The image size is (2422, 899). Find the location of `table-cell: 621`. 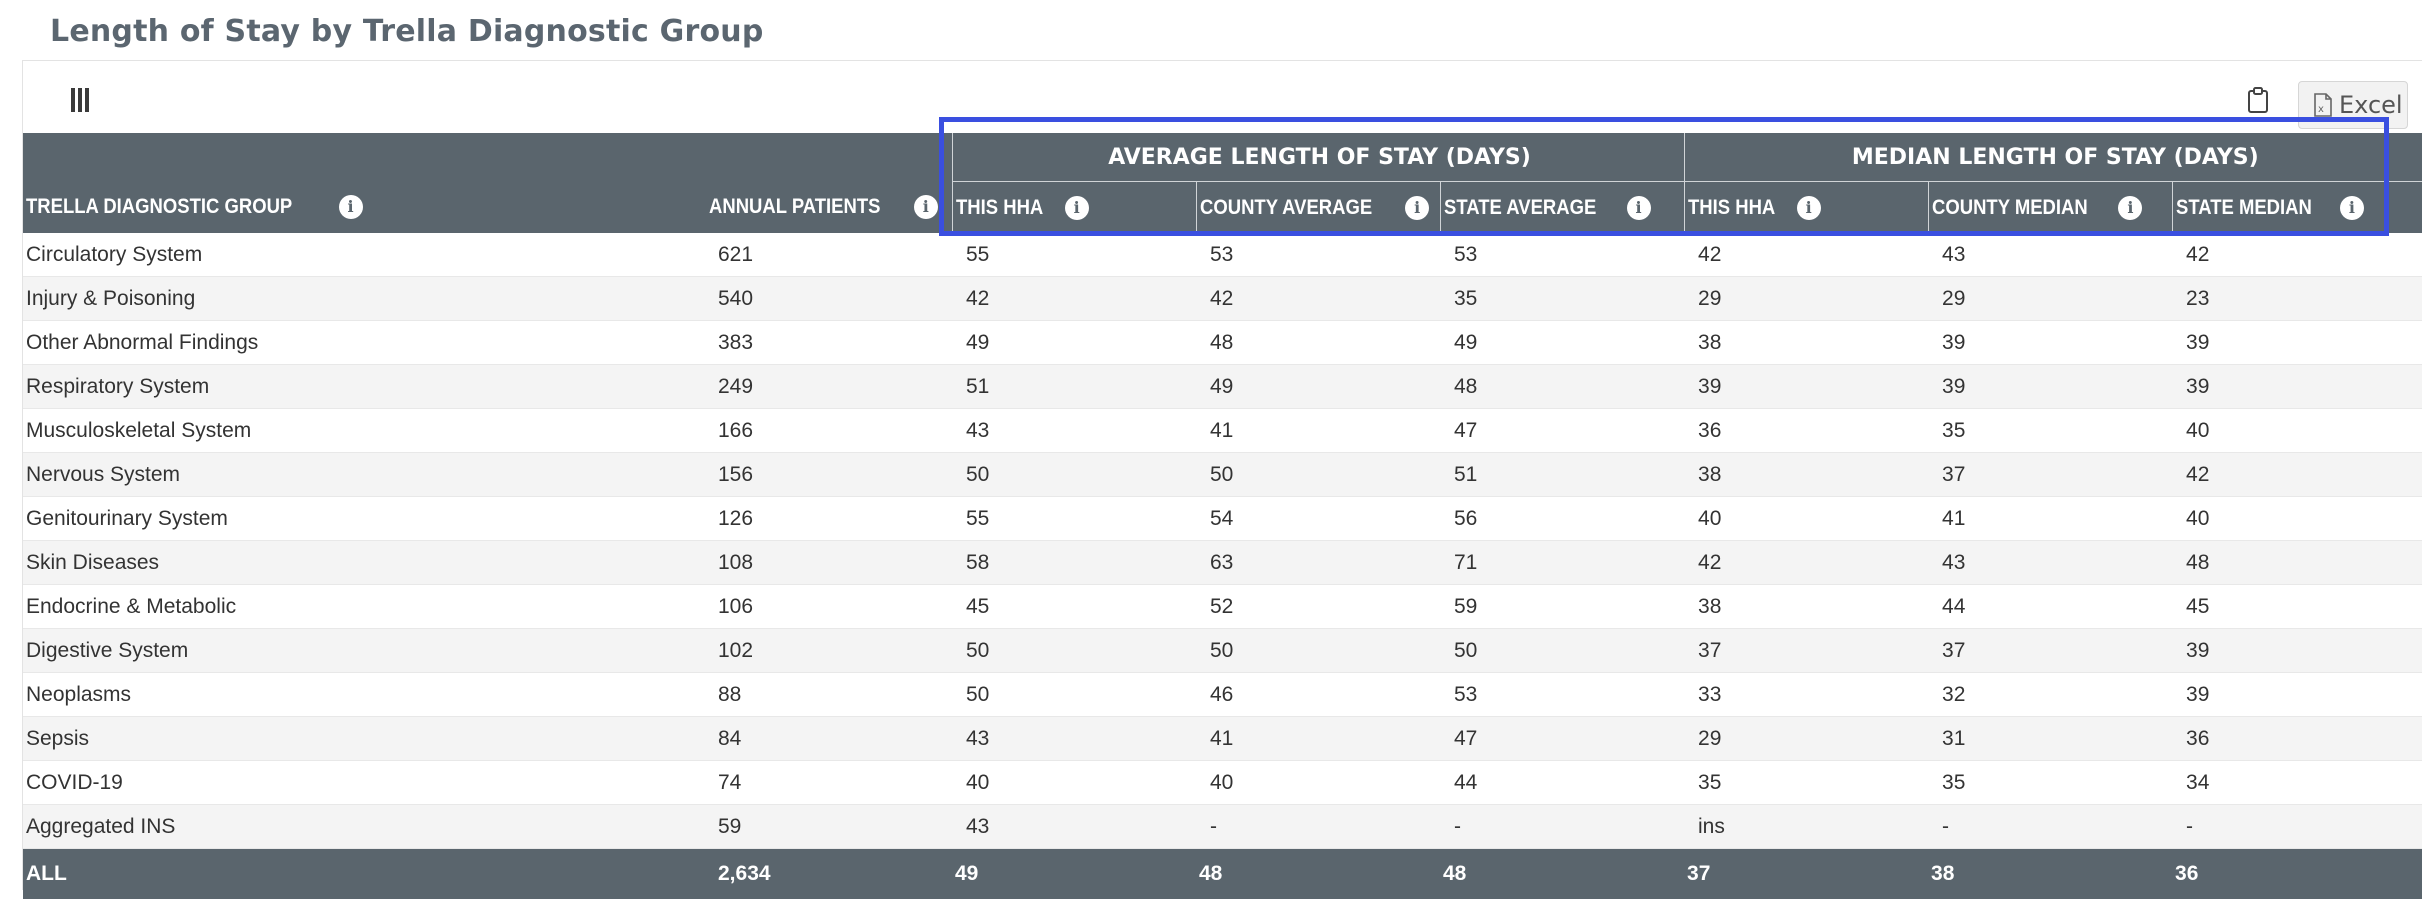

table-cell: 621 is located at coordinates (829, 255).